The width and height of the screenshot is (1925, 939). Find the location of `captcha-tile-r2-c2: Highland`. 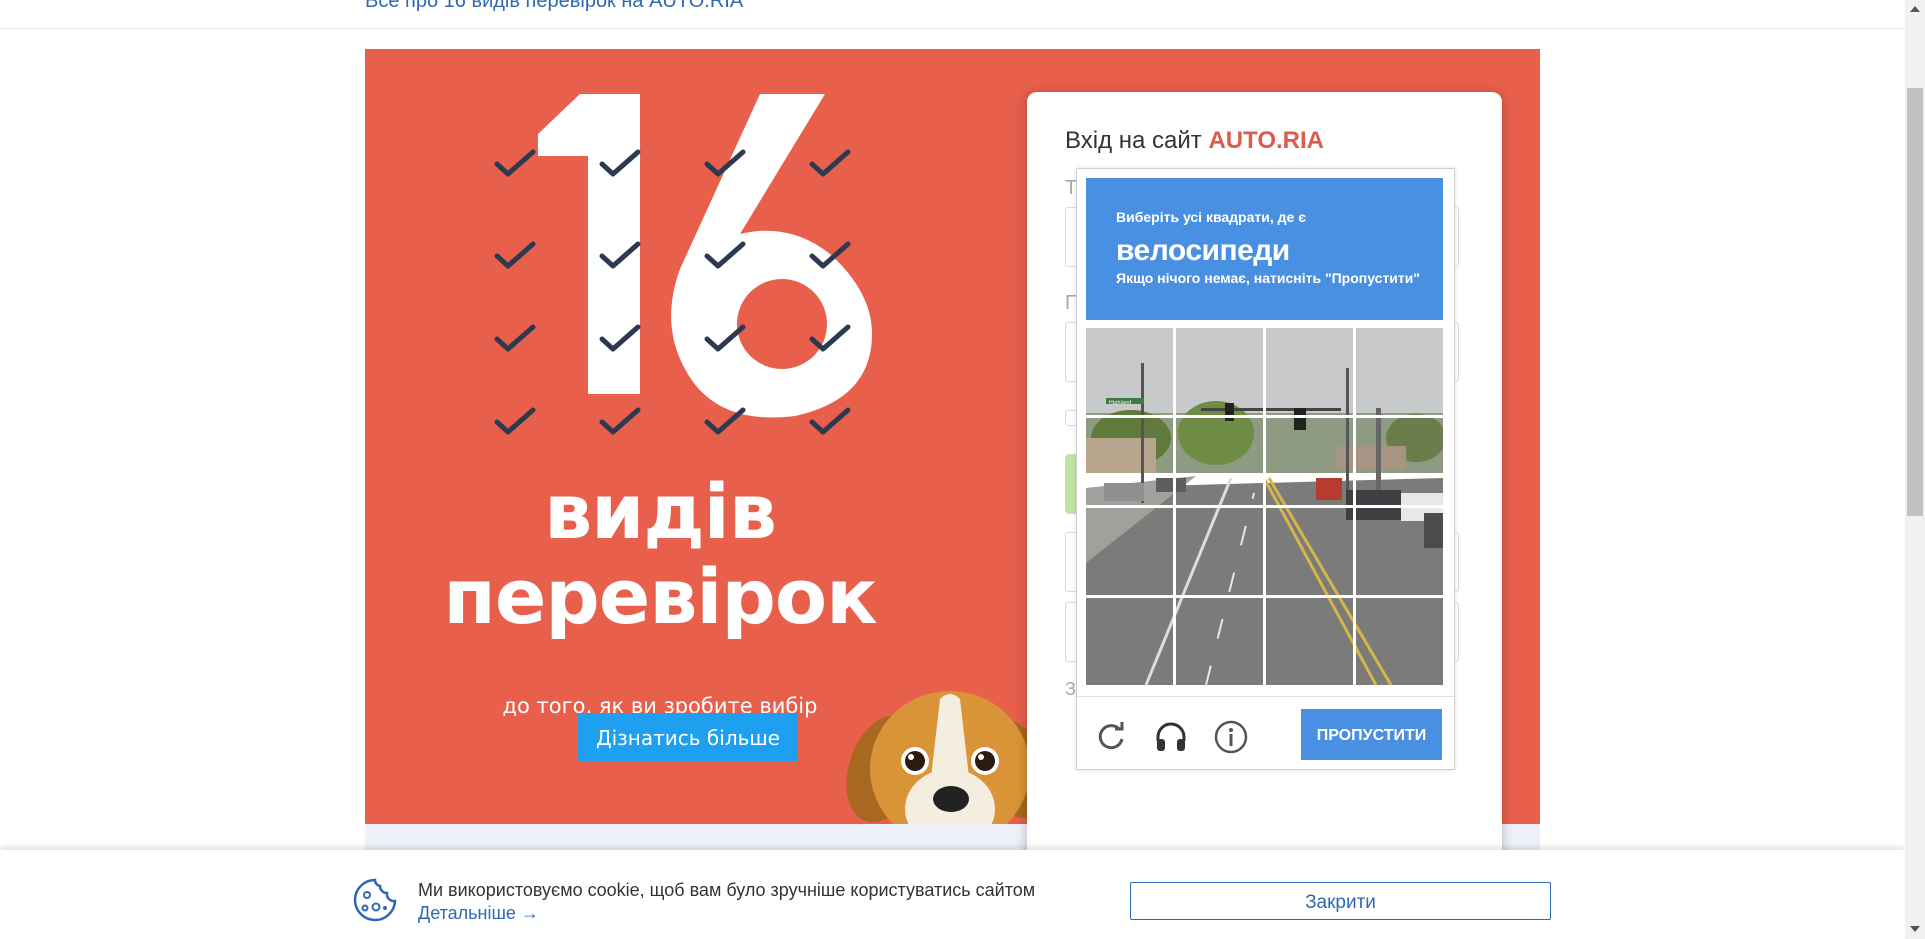

captcha-tile-r2-c2: Highland is located at coordinates (1219, 461).